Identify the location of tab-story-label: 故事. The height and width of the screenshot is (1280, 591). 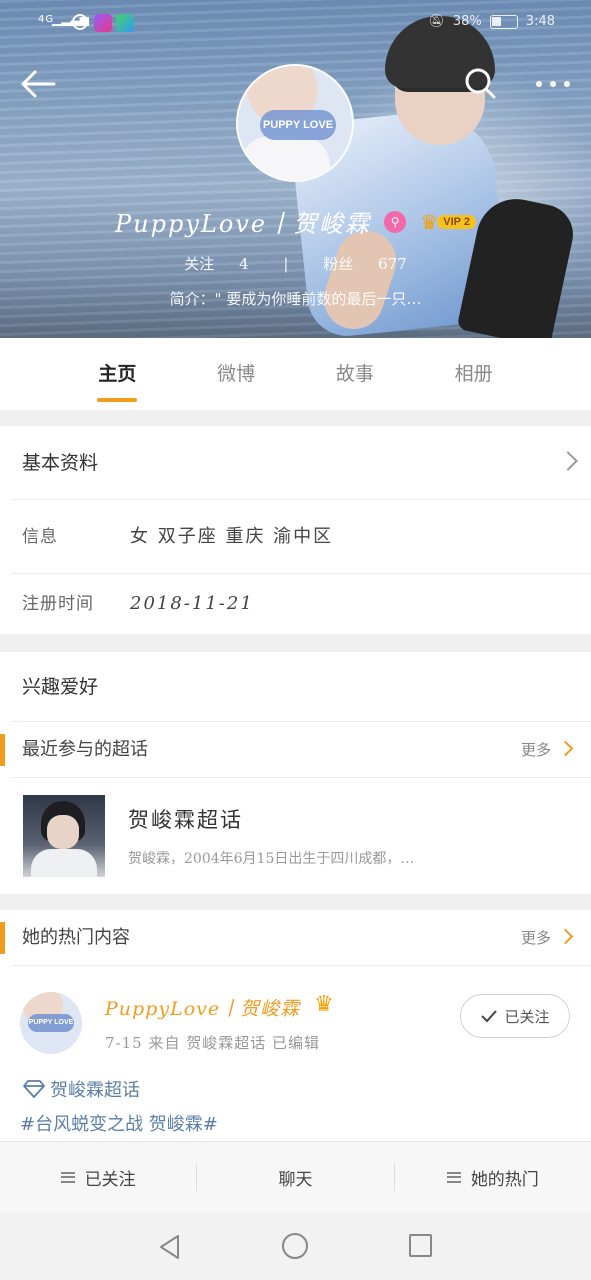
(354, 374).